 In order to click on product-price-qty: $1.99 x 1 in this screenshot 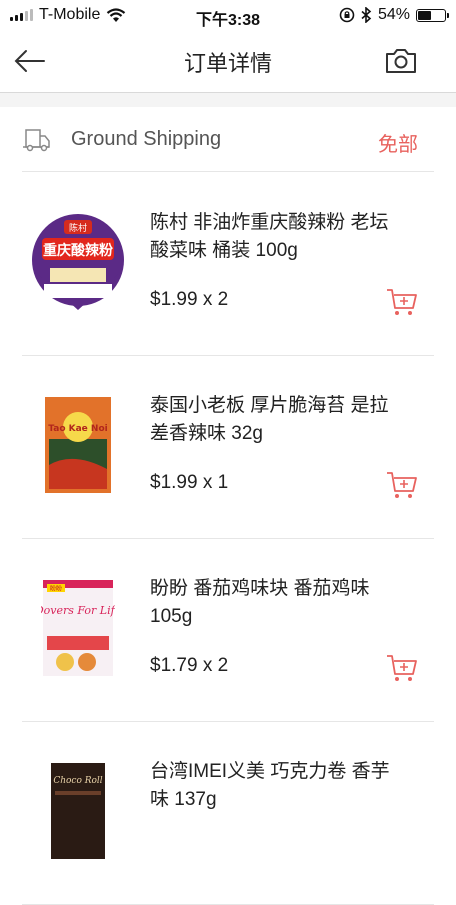, I will do `click(189, 482)`.